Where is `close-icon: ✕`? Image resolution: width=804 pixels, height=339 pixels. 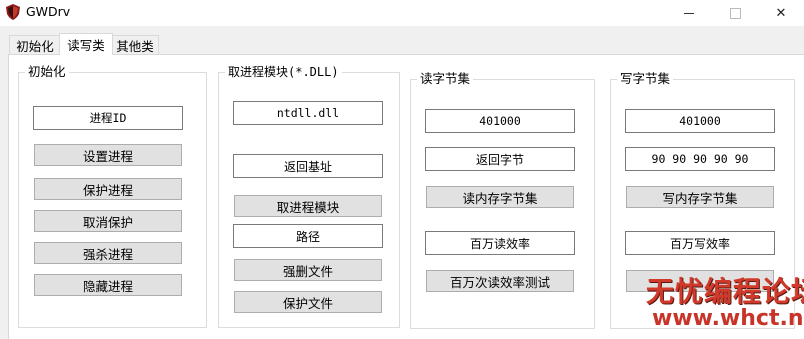
close-icon: ✕ is located at coordinates (781, 13).